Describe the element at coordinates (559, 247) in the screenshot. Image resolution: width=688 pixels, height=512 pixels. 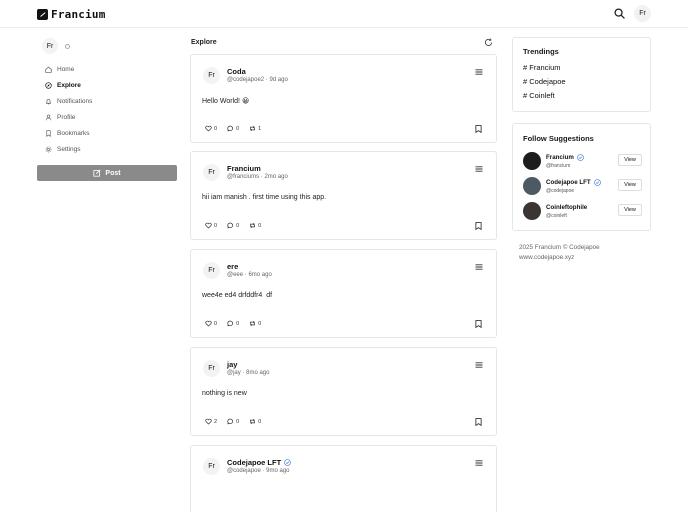
I see `footer-copyright: 2025 Francium © Codejapoe` at that location.